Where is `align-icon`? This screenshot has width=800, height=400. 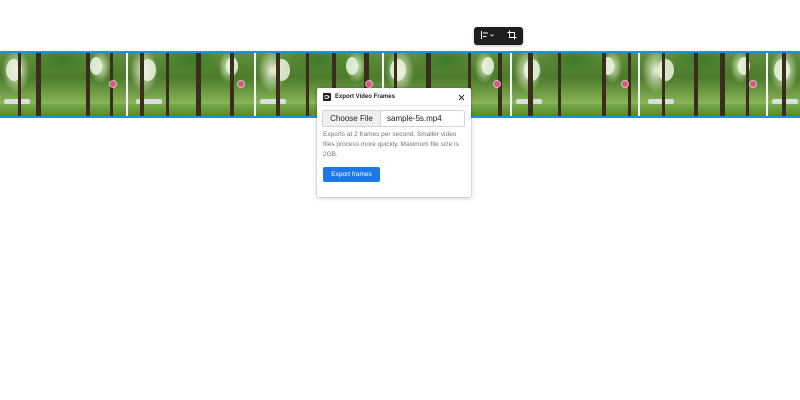 align-icon is located at coordinates (487, 36).